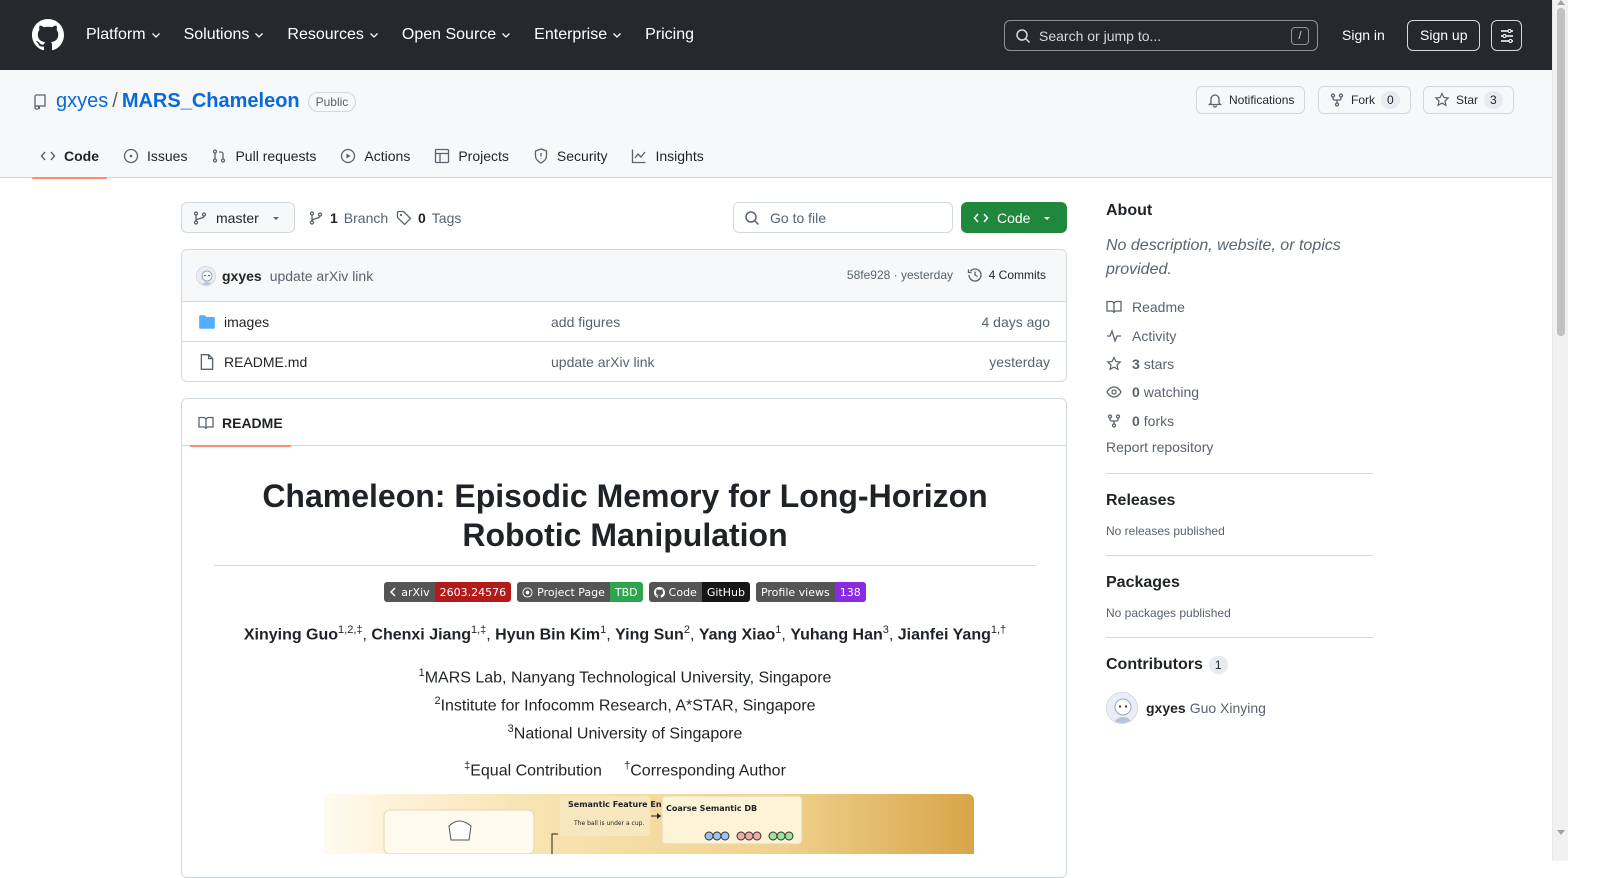  Describe the element at coordinates (1251, 100) in the screenshot. I see `notifications-button: Notifications` at that location.